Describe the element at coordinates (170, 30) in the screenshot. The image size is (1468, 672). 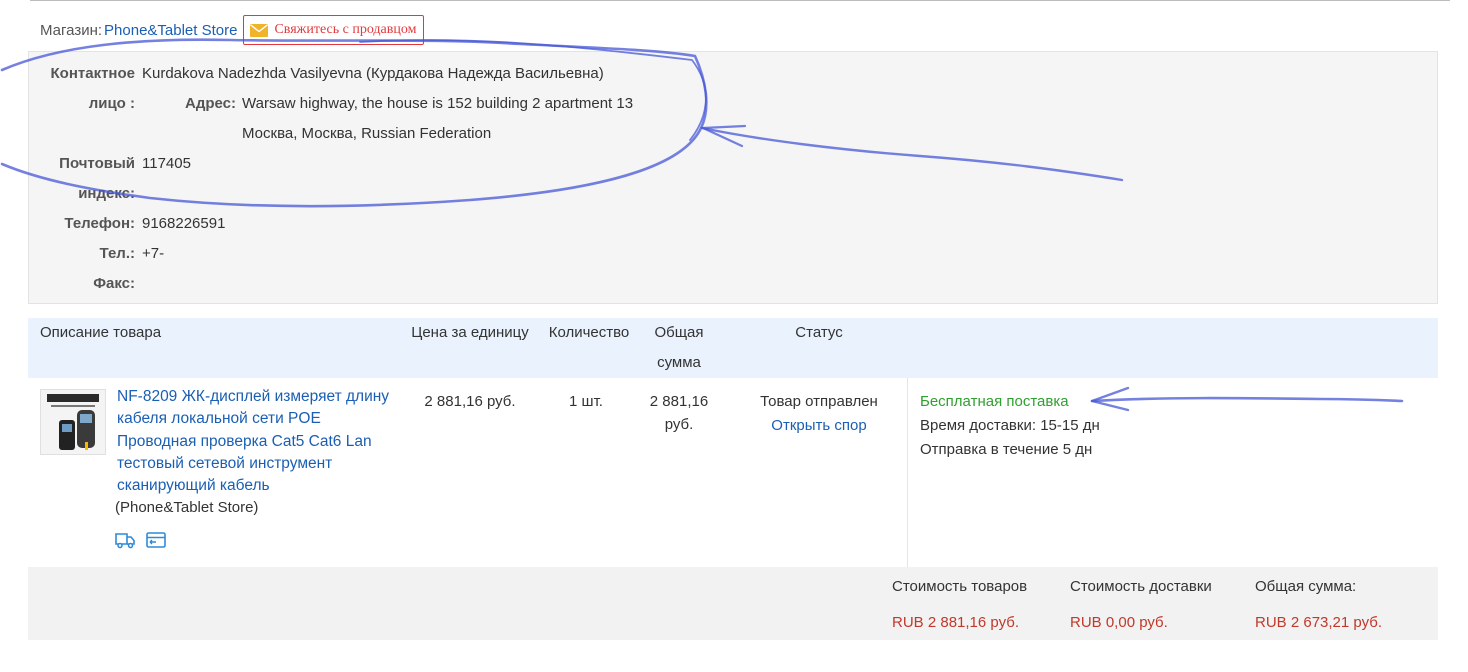
I see `store-link: Phone&Tablet Store` at that location.